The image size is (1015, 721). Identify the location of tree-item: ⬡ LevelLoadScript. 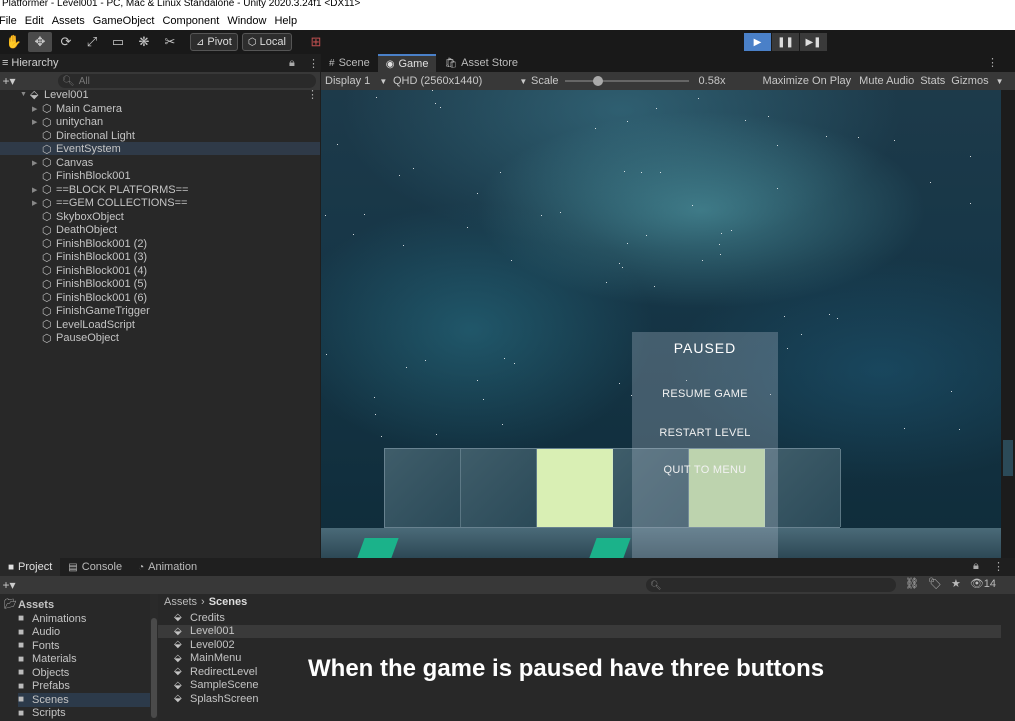
(83, 325).